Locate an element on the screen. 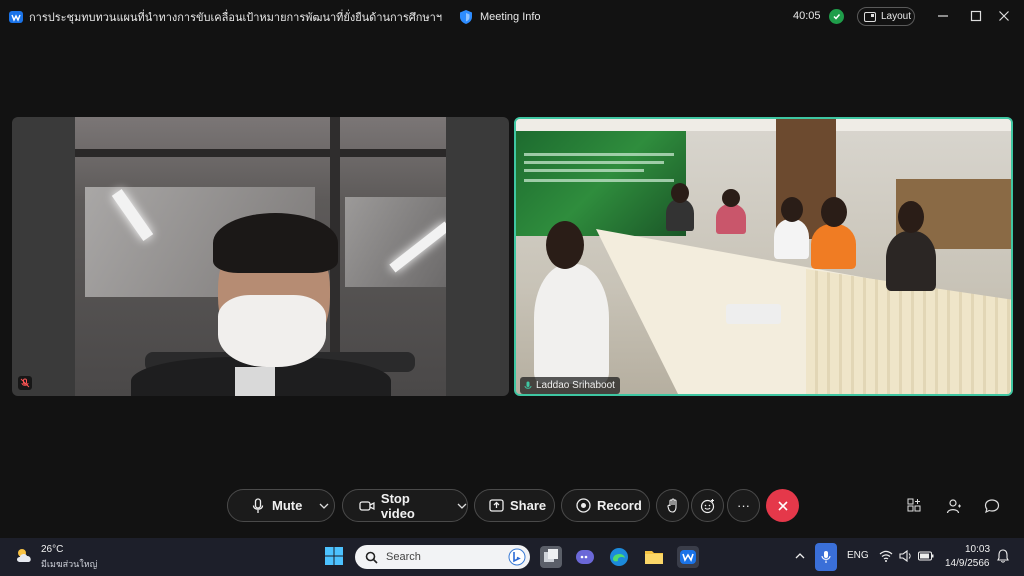  taskbar-search: Search is located at coordinates (442, 557).